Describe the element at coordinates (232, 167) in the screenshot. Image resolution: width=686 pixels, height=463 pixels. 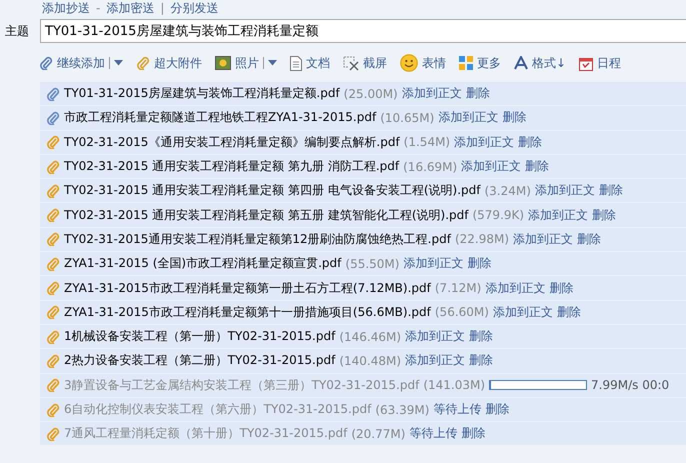
I see `file-name: TY02-31-2015 通用安装工程消耗量定额 第九册 消防工程.pdf` at that location.